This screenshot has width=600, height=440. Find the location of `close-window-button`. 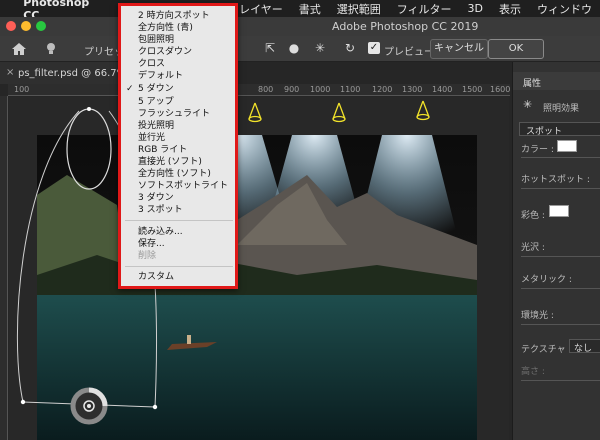

close-window-button is located at coordinates (11, 26).